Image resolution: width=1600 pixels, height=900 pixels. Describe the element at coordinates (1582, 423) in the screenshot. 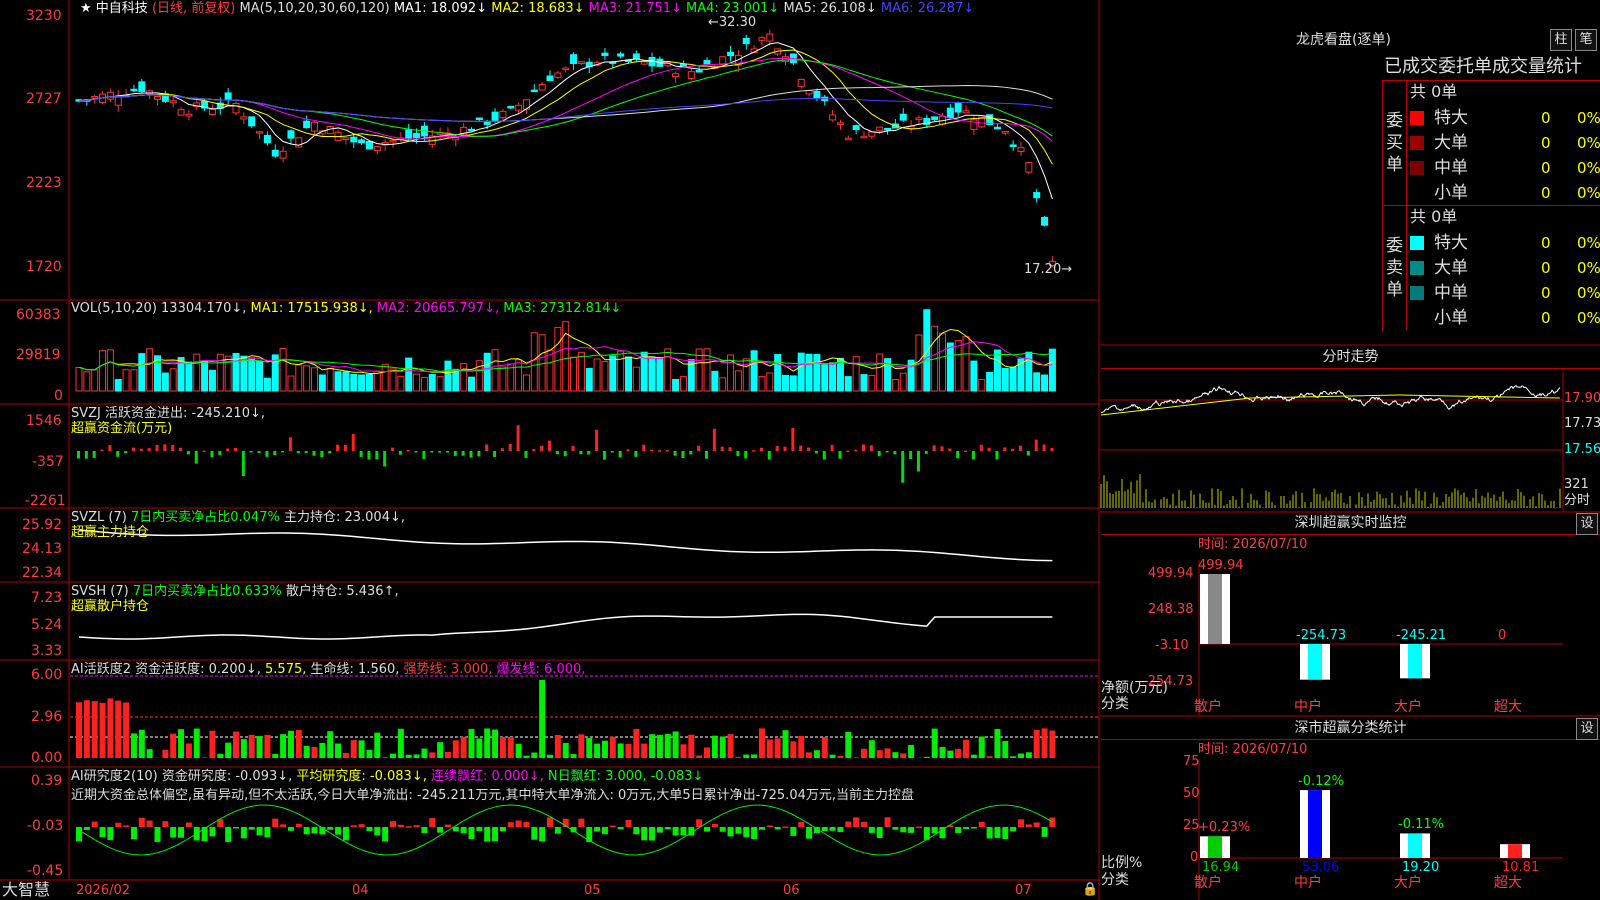

I see `intraday-axis-mid: 17.73` at that location.